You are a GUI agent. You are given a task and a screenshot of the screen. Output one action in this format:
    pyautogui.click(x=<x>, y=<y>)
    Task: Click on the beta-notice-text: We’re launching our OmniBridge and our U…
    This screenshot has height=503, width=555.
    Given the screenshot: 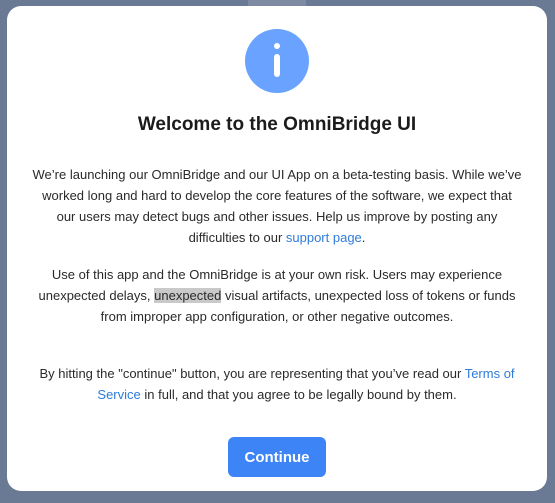 What is the action you would take?
    pyautogui.click(x=277, y=206)
    